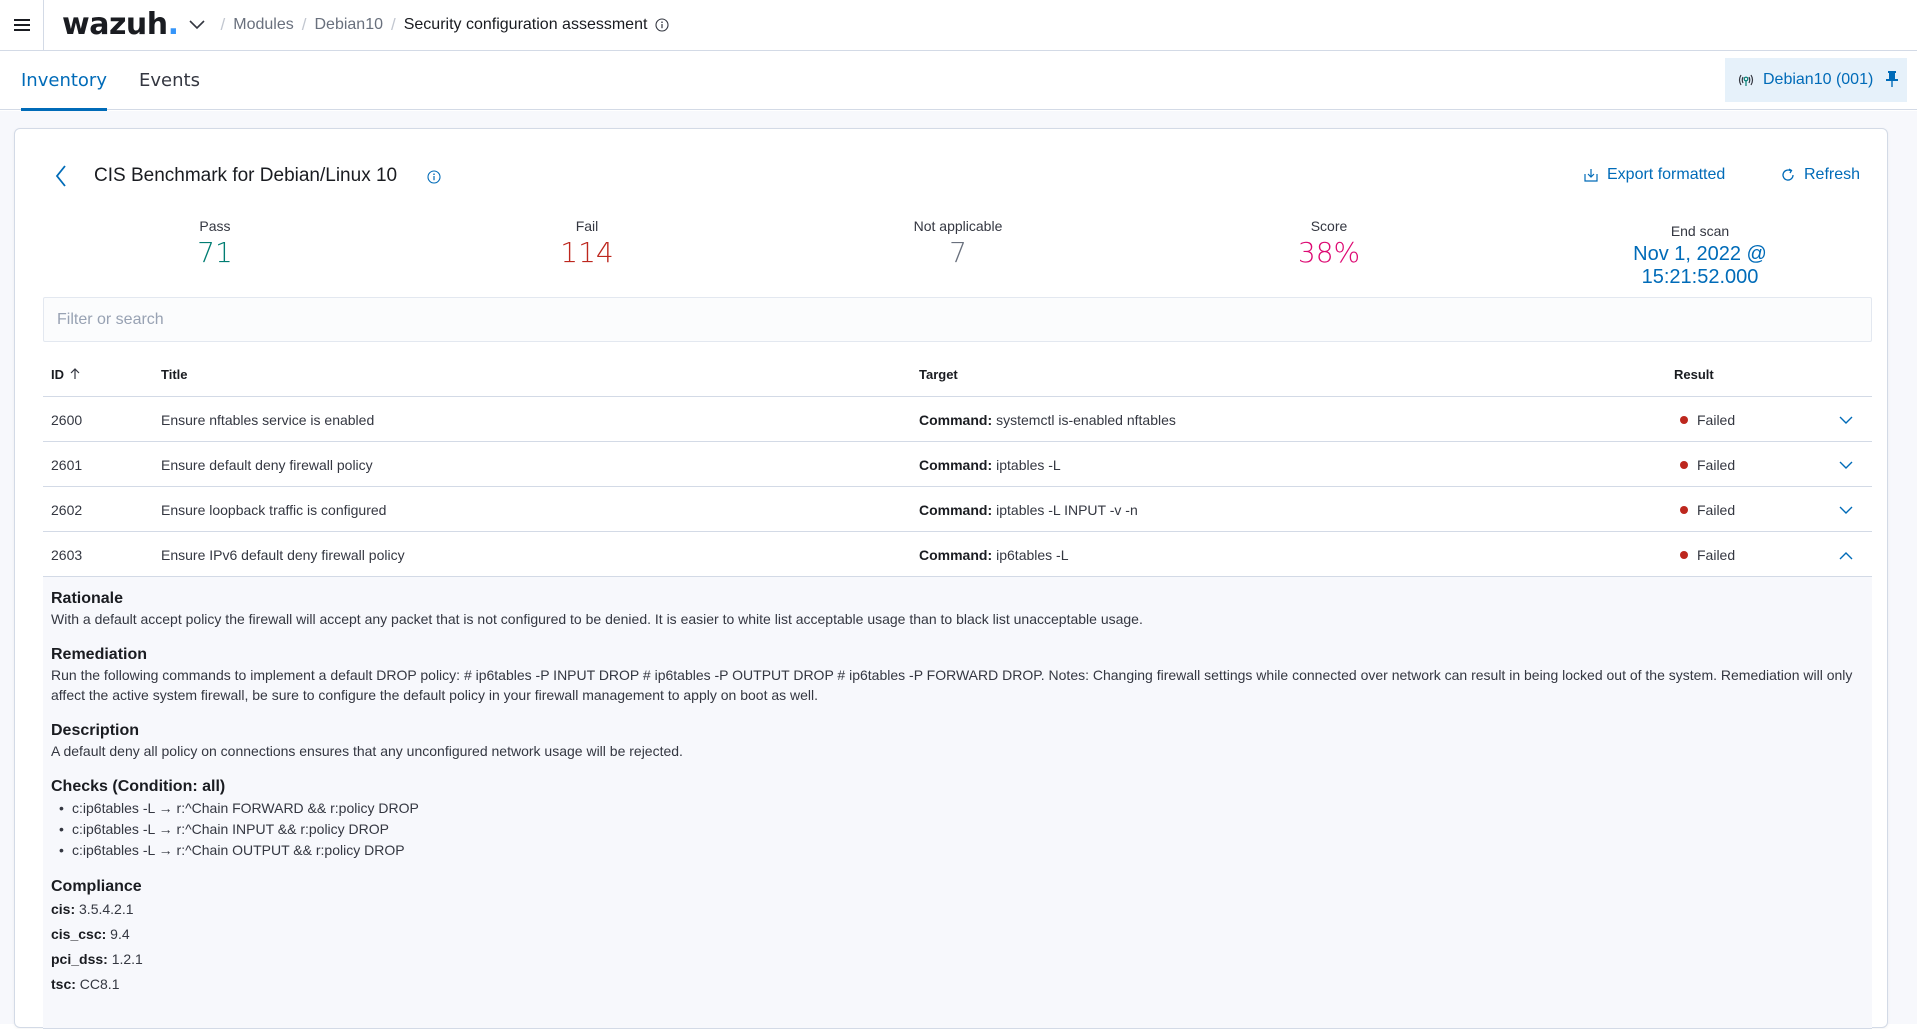  I want to click on collapse-row-button, so click(1846, 555).